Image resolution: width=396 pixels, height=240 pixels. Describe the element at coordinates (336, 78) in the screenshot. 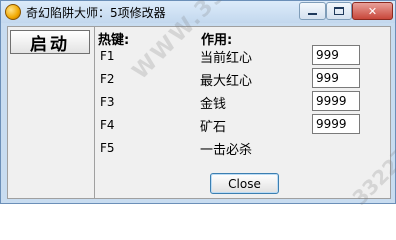

I see `max-hearts-input` at that location.